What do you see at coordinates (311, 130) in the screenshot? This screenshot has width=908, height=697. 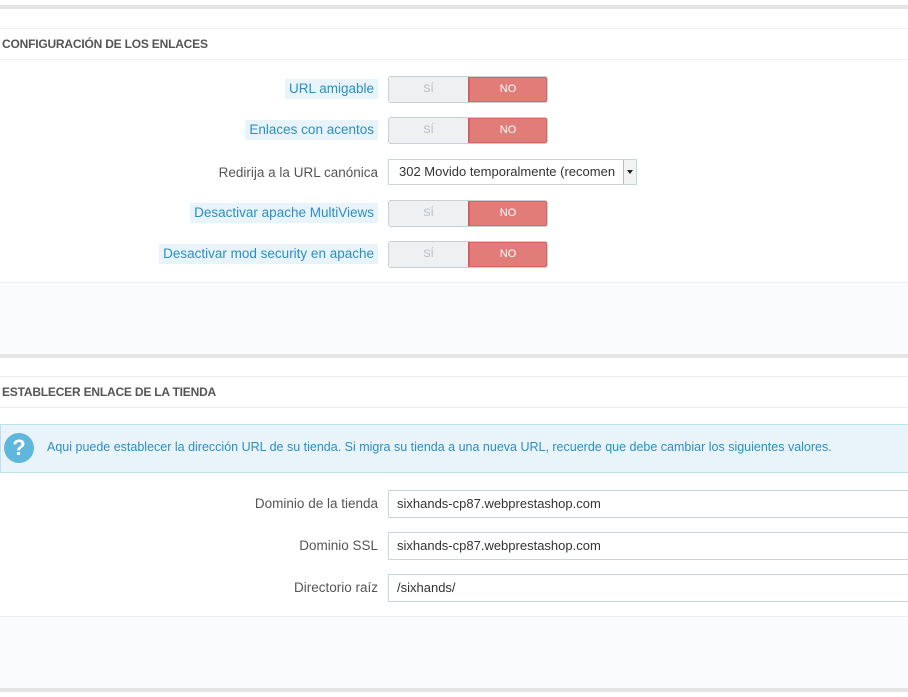 I see `label-enlaces-acentos: Enlaces con acentos` at bounding box center [311, 130].